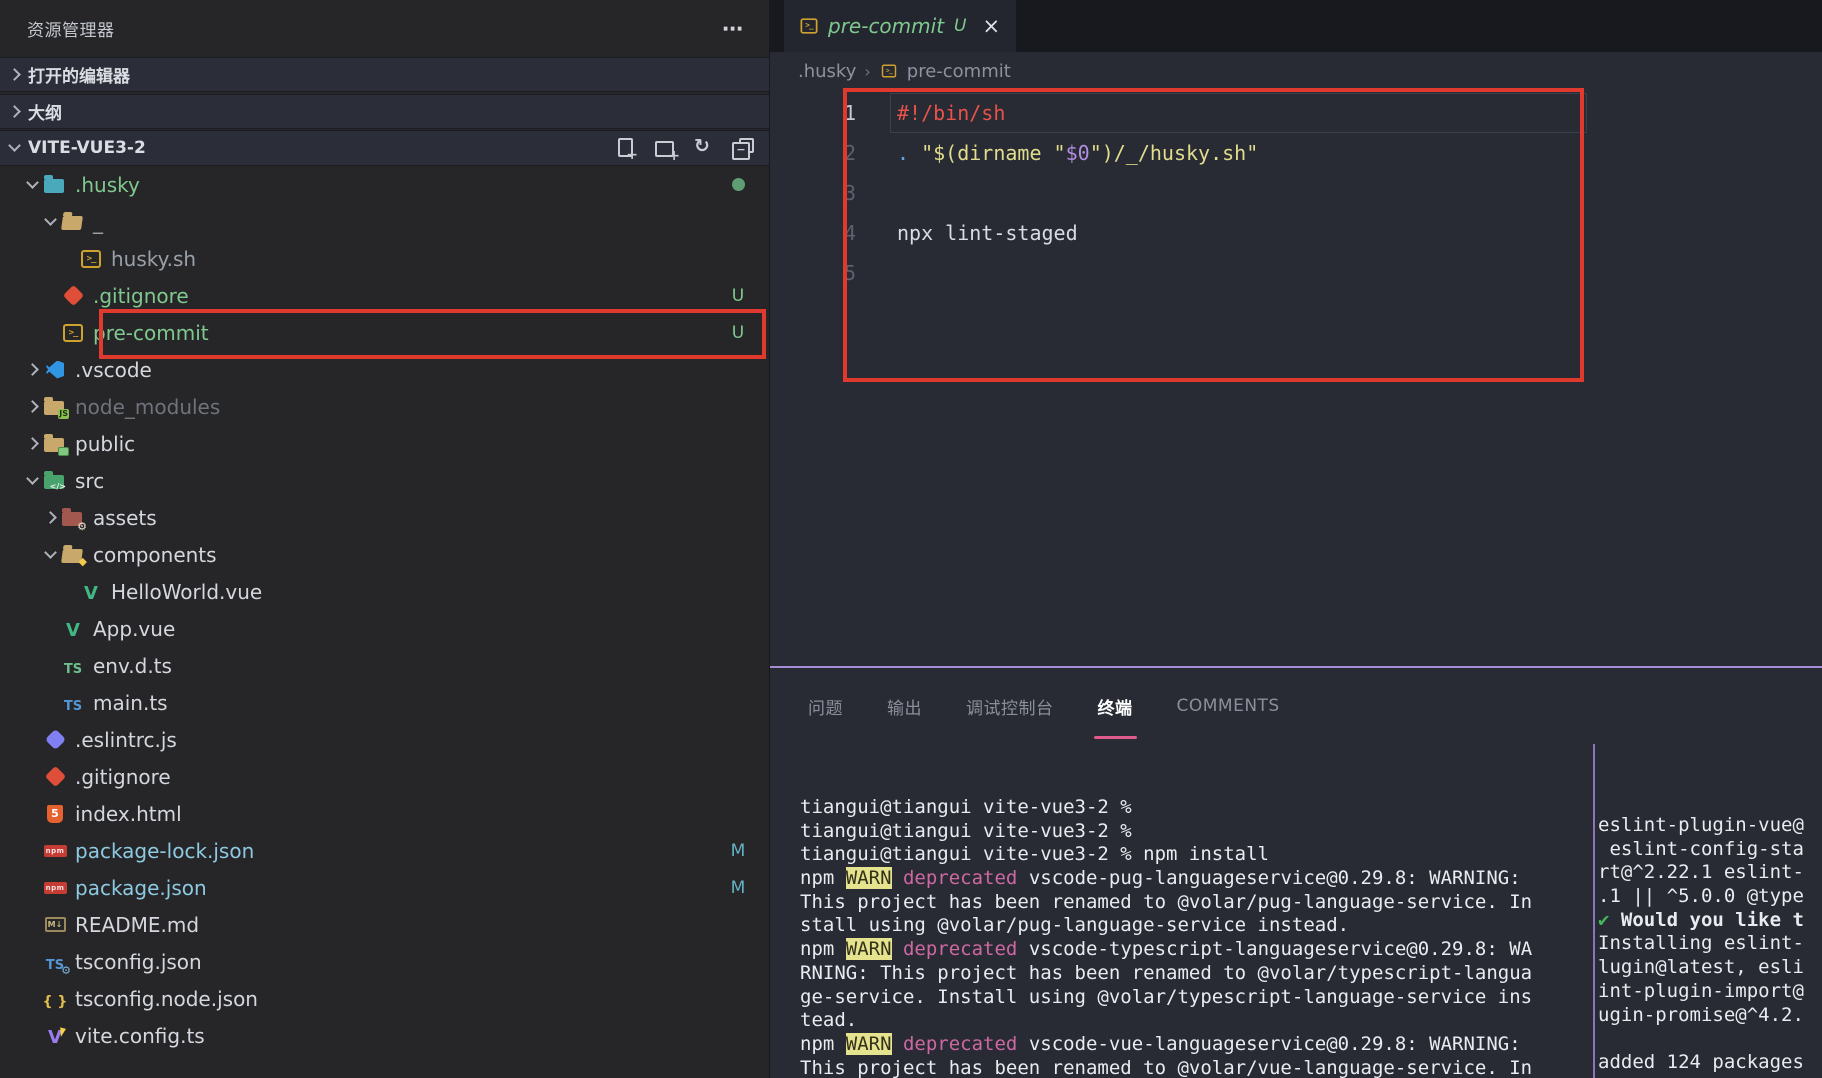  I want to click on code-line-1: 1 #!/bin/sh, so click(1296, 113).